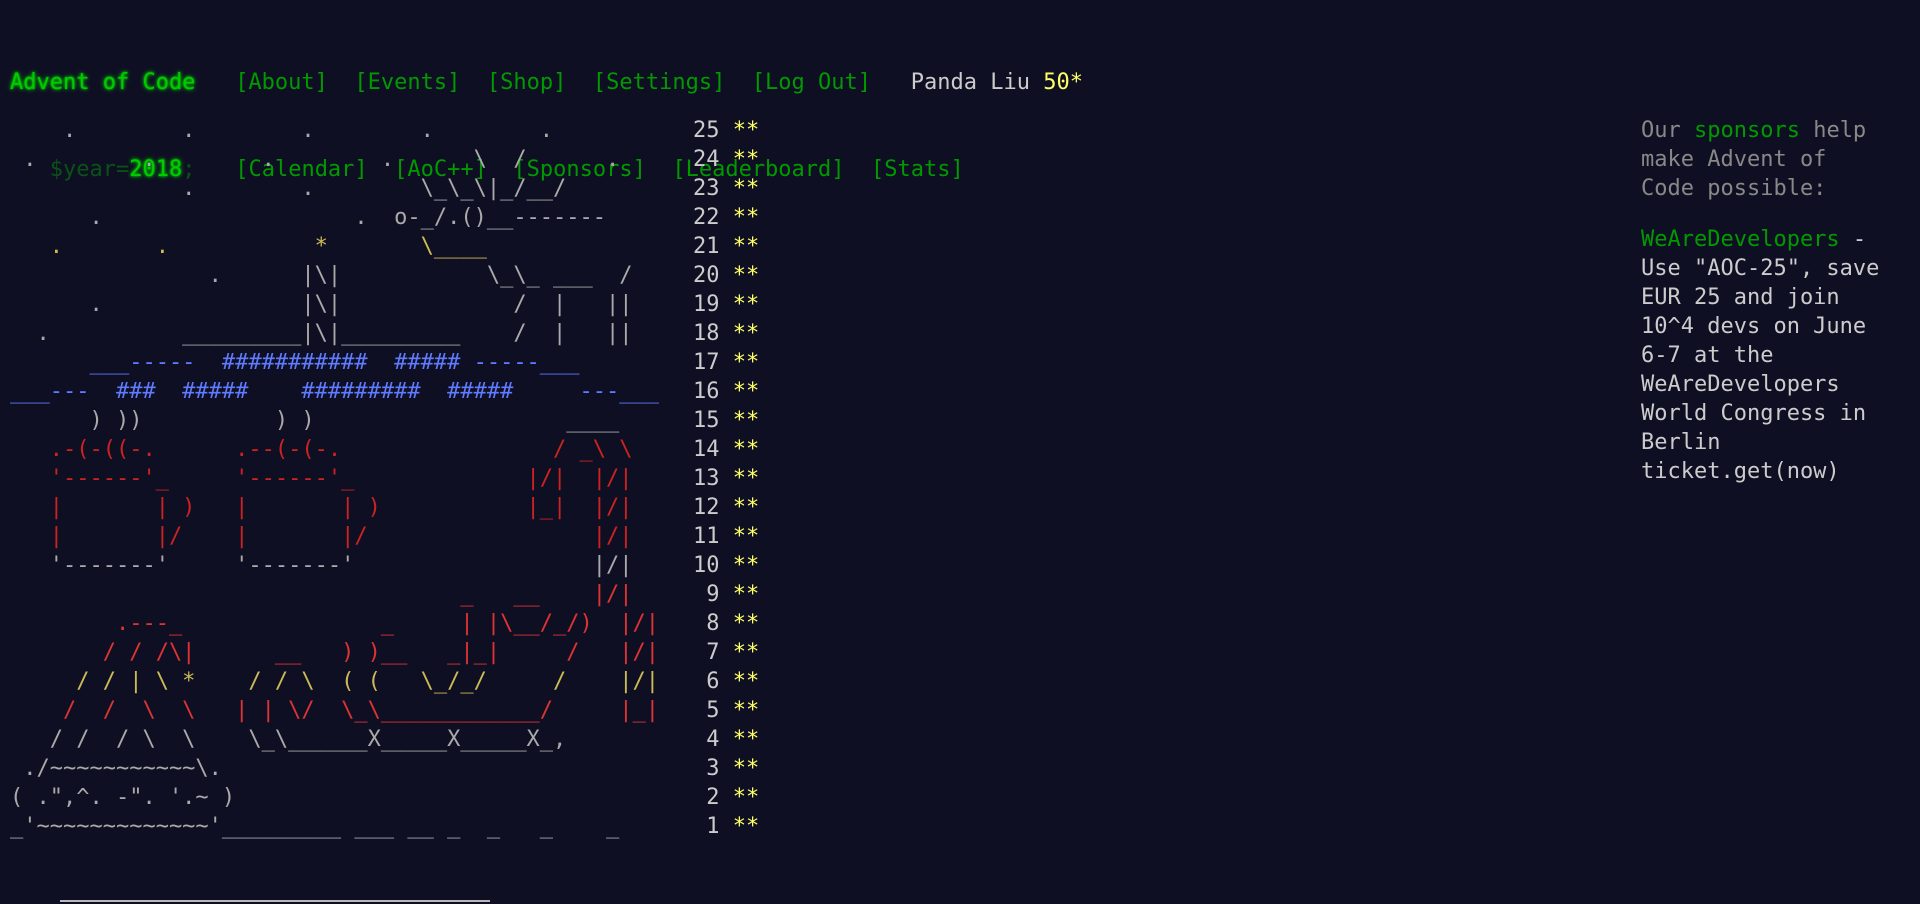 Image resolution: width=1920 pixels, height=904 pixels. I want to click on calendar-art: . . \_\_\|_/__/, so click(321, 188).